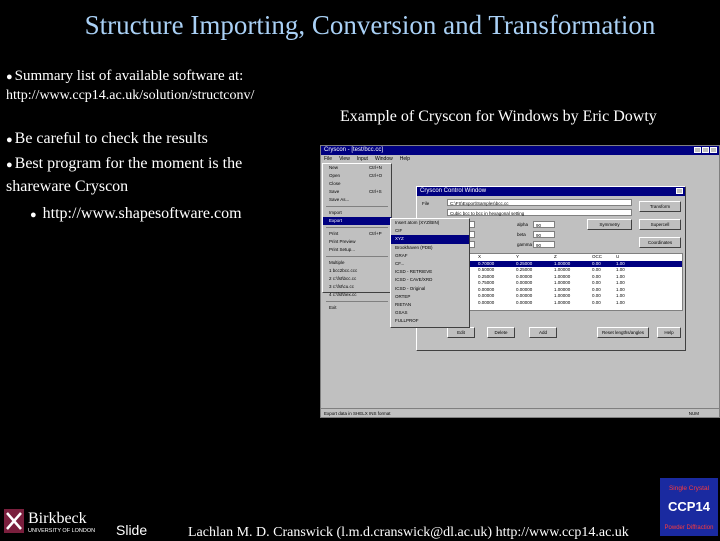 This screenshot has width=720, height=541. Describe the element at coordinates (357, 176) in the screenshot. I see `file-menu-item: Open Ctrl+O` at that location.